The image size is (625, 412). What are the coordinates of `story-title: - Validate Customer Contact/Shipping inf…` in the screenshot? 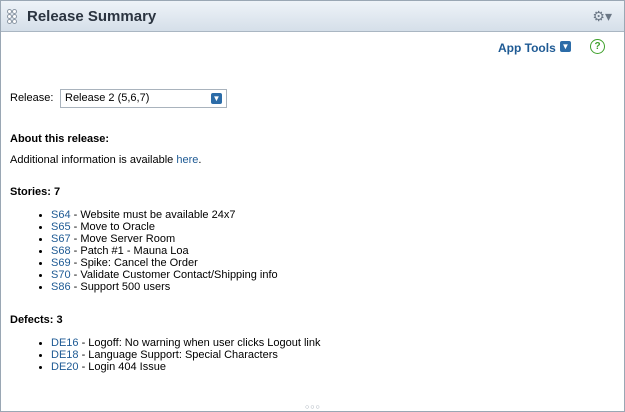 It's located at (174, 275).